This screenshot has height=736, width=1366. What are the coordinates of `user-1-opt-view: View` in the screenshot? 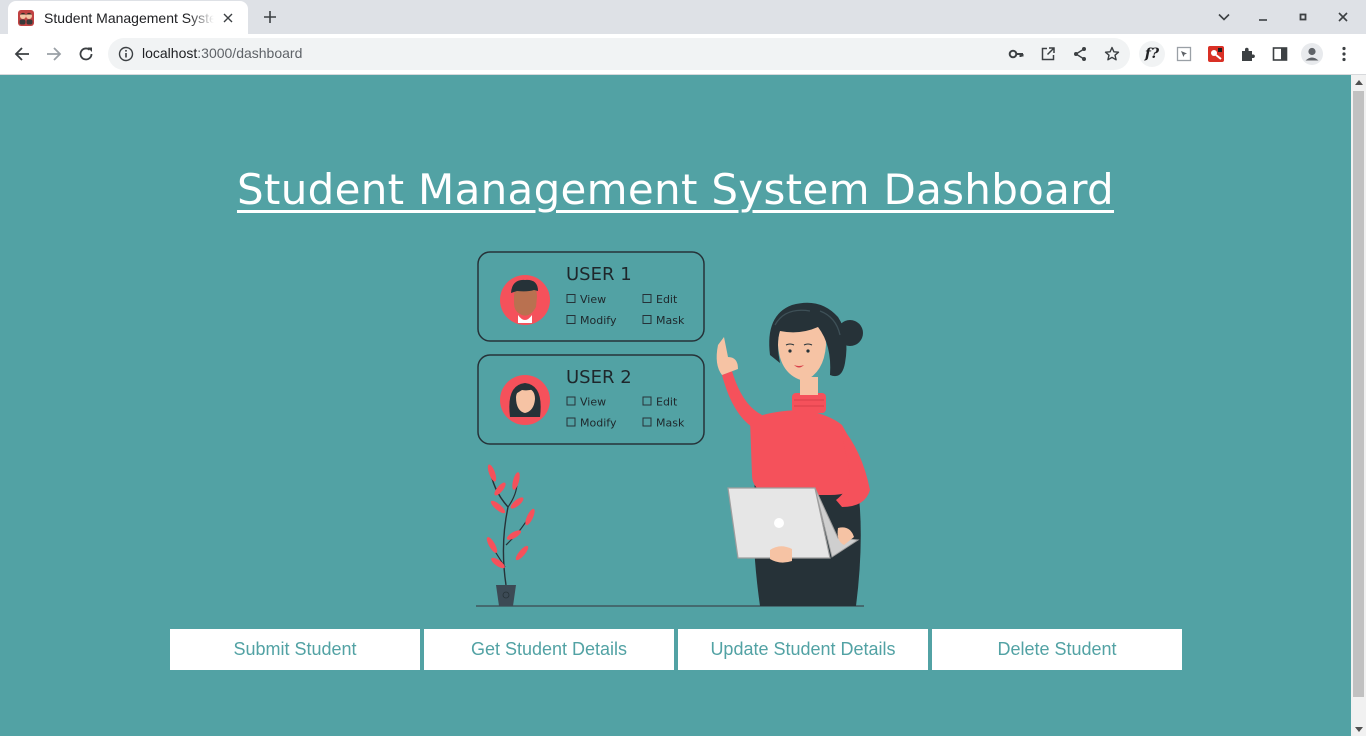 It's located at (593, 299).